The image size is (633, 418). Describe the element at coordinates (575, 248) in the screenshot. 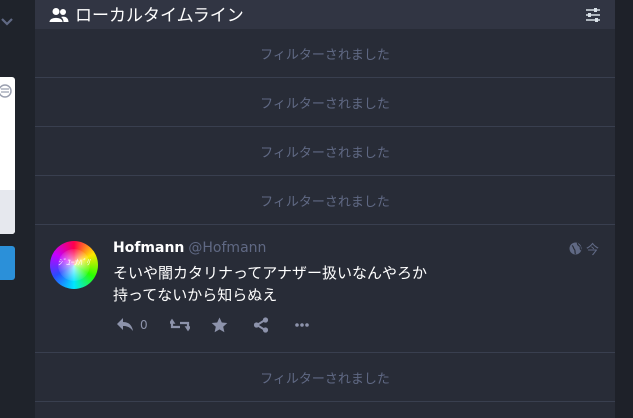

I see `globe-icon` at that location.